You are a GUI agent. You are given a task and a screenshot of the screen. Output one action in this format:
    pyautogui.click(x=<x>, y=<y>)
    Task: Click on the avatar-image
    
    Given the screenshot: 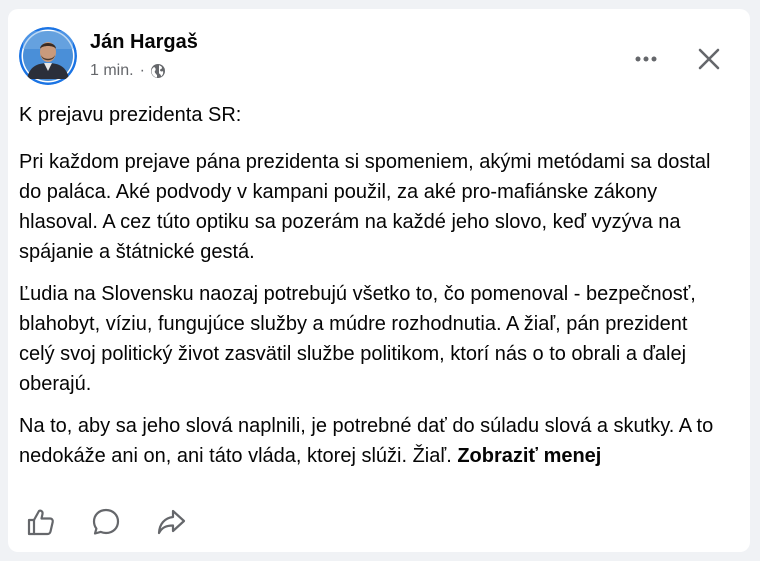 What is the action you would take?
    pyautogui.click(x=48, y=56)
    